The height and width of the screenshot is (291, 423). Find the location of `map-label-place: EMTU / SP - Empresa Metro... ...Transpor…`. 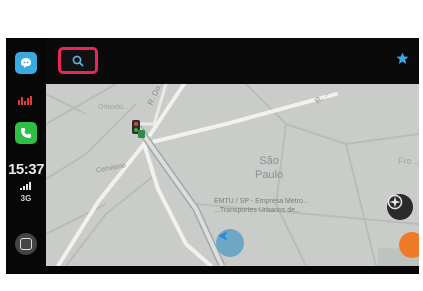

map-label-place: EMTU / SP - Empresa Metro... ...Transpor… is located at coordinates (261, 206).